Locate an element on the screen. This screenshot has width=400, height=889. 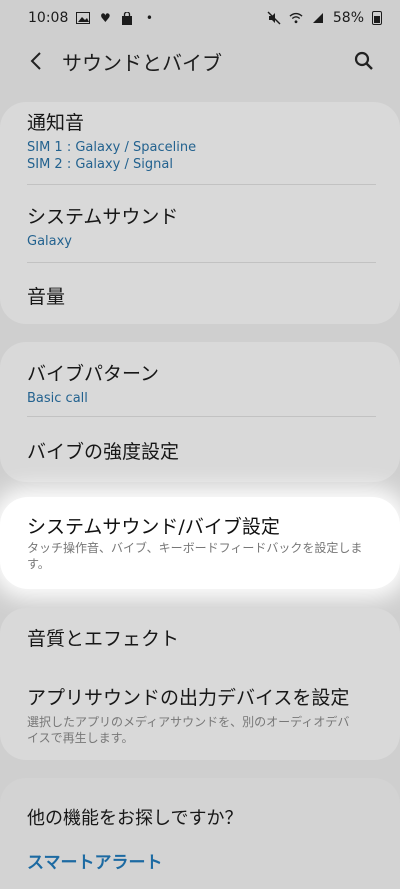
status-time: 10:08 is located at coordinates (48, 18).